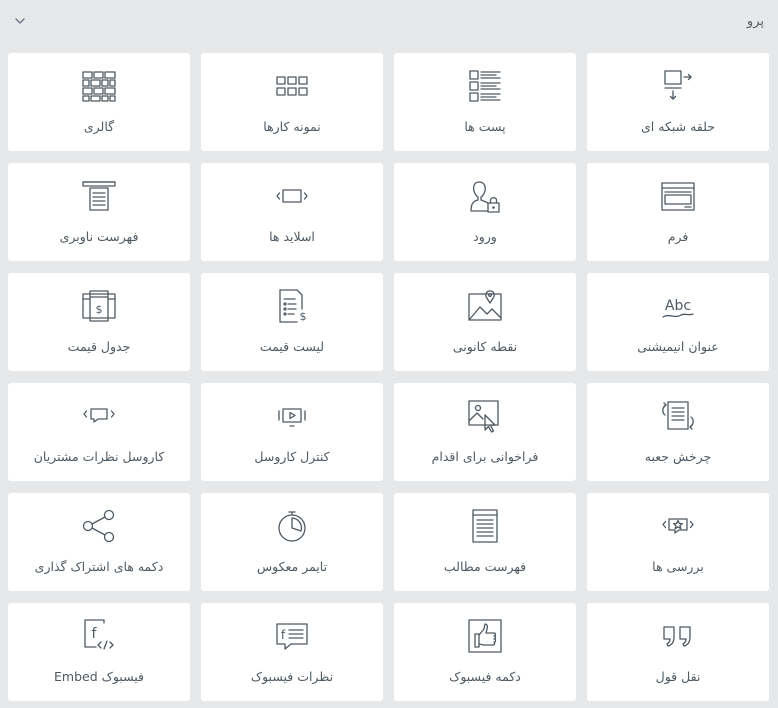 This screenshot has height=708, width=778. Describe the element at coordinates (485, 197) in the screenshot. I see `login-icon` at that location.